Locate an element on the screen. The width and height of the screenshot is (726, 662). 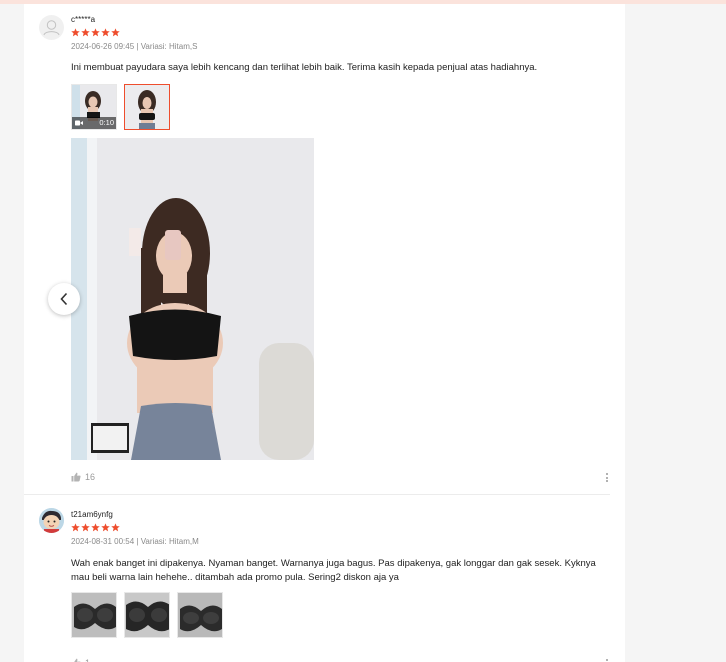
video-duration: 0:10 is located at coordinates (106, 122).